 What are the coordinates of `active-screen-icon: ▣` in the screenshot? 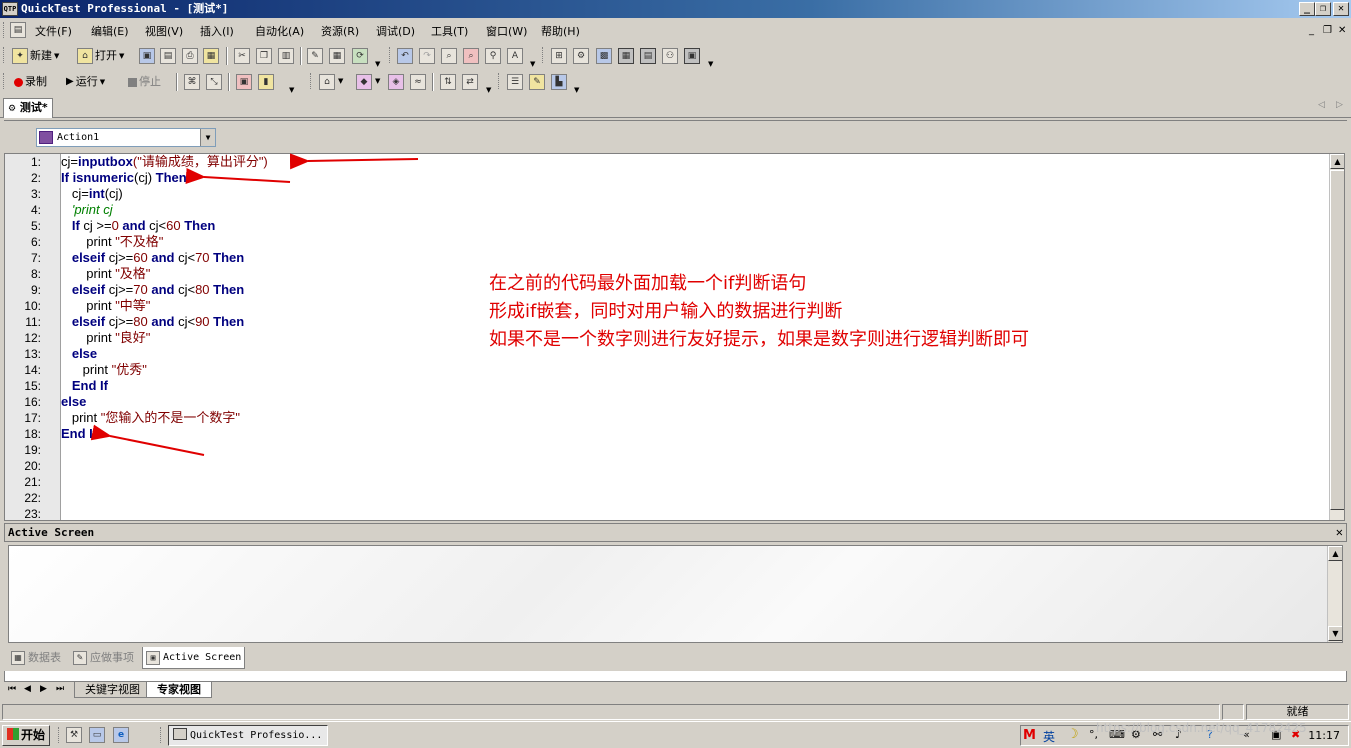 It's located at (692, 56).